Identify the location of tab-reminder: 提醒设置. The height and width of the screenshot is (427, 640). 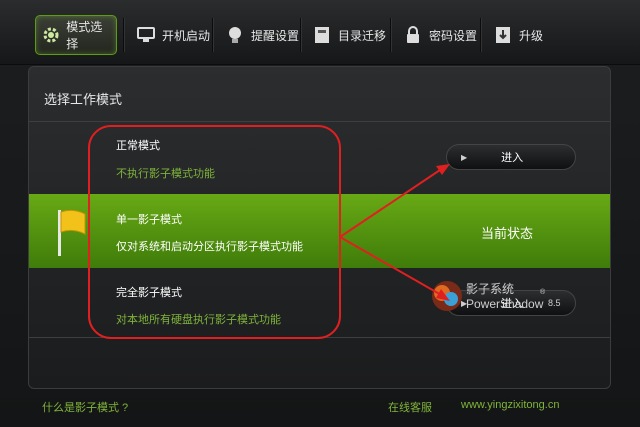
(262, 35).